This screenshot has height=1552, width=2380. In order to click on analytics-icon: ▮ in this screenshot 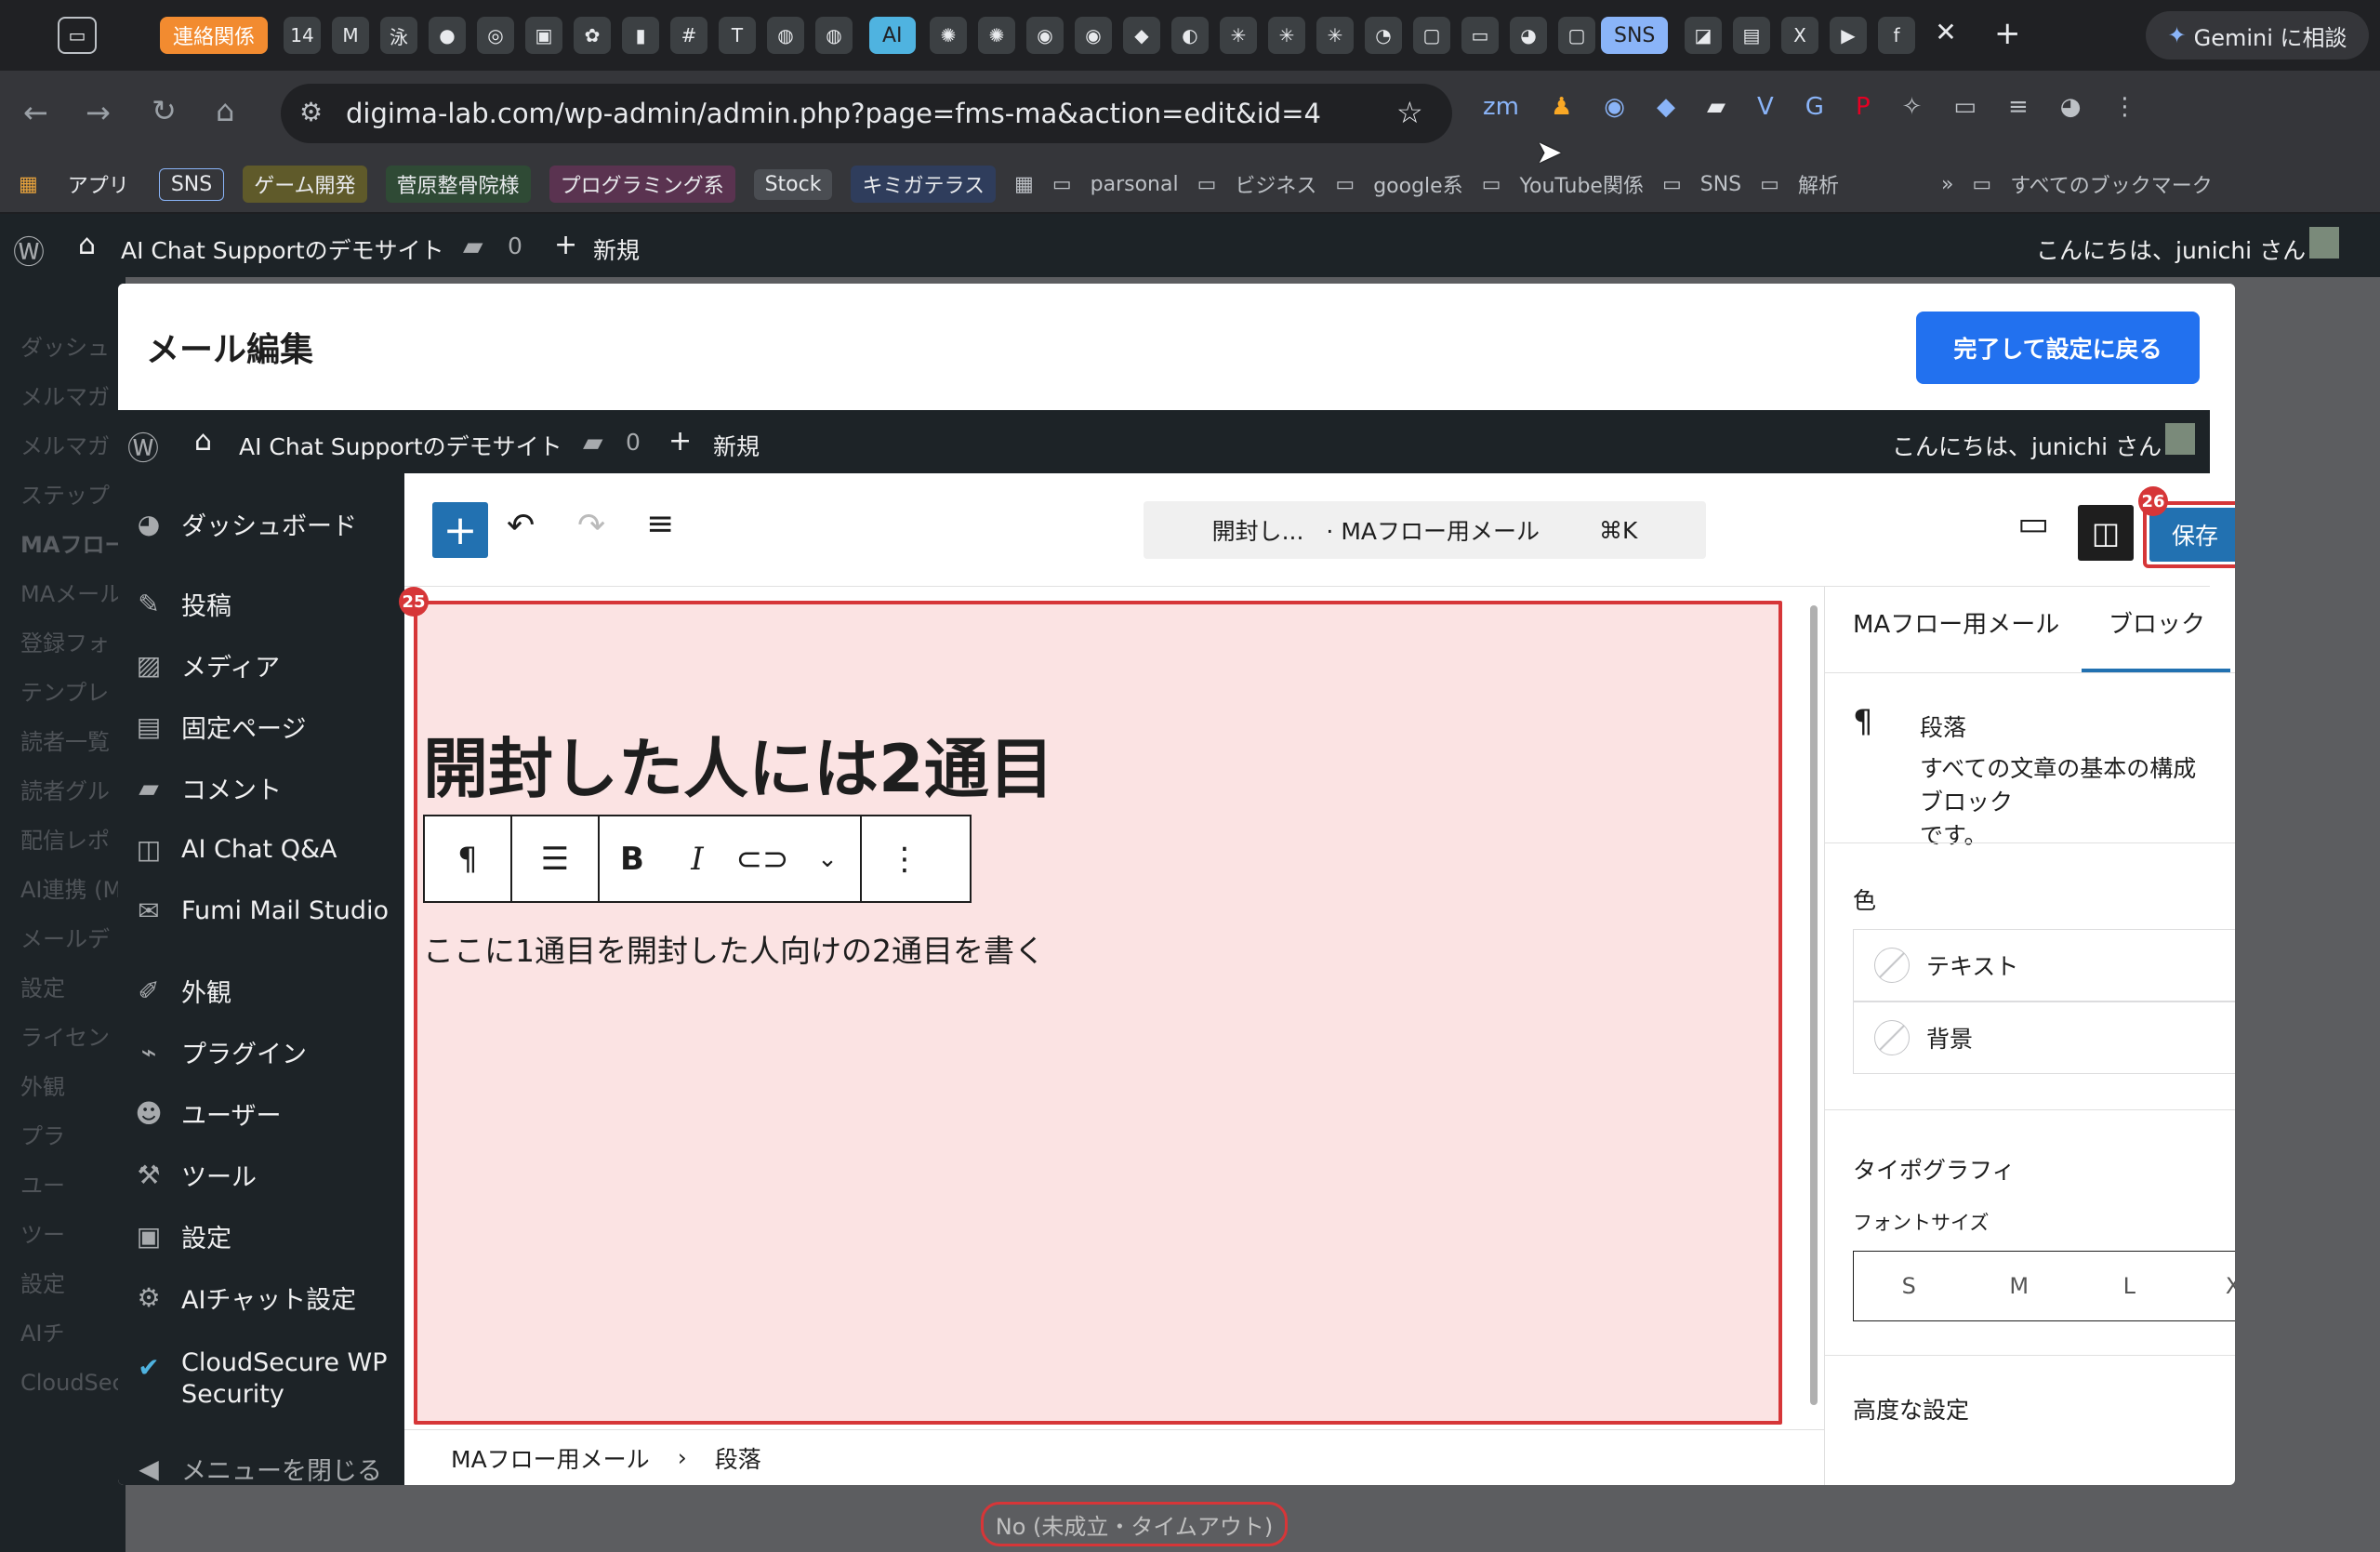, I will do `click(640, 35)`.